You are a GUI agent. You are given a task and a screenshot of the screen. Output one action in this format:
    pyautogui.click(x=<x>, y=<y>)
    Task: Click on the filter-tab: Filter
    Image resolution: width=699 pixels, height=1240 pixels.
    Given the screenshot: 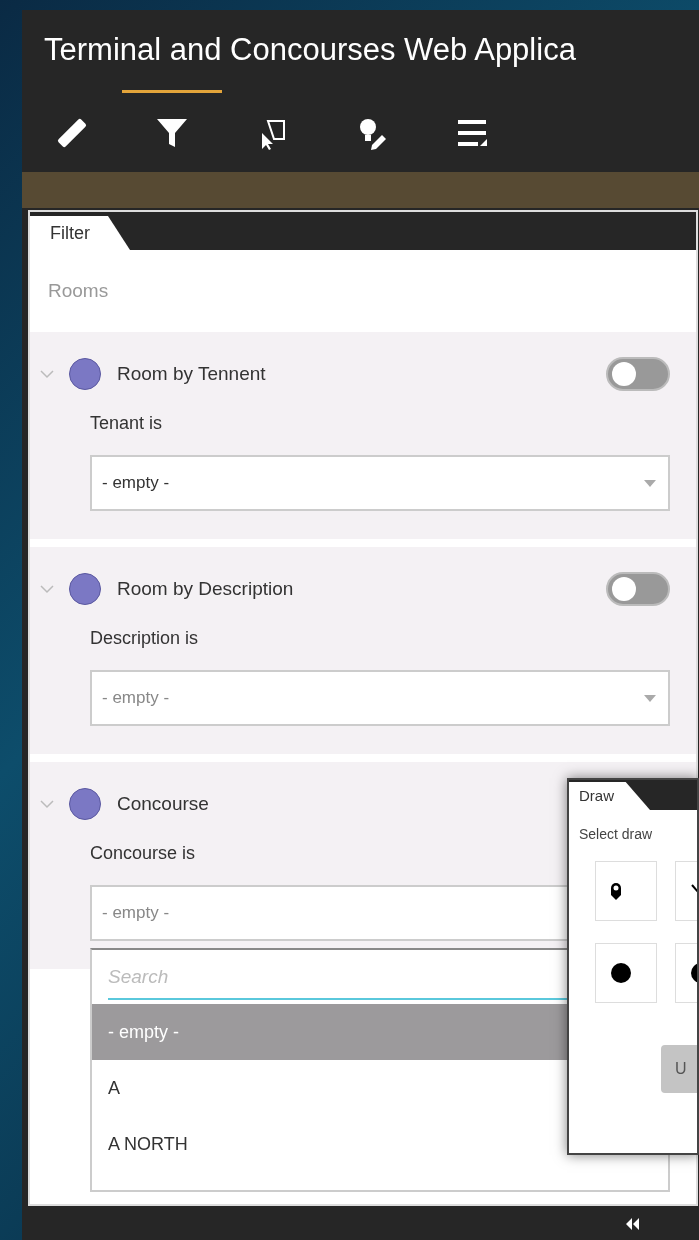 What is the action you would take?
    pyautogui.click(x=80, y=233)
    